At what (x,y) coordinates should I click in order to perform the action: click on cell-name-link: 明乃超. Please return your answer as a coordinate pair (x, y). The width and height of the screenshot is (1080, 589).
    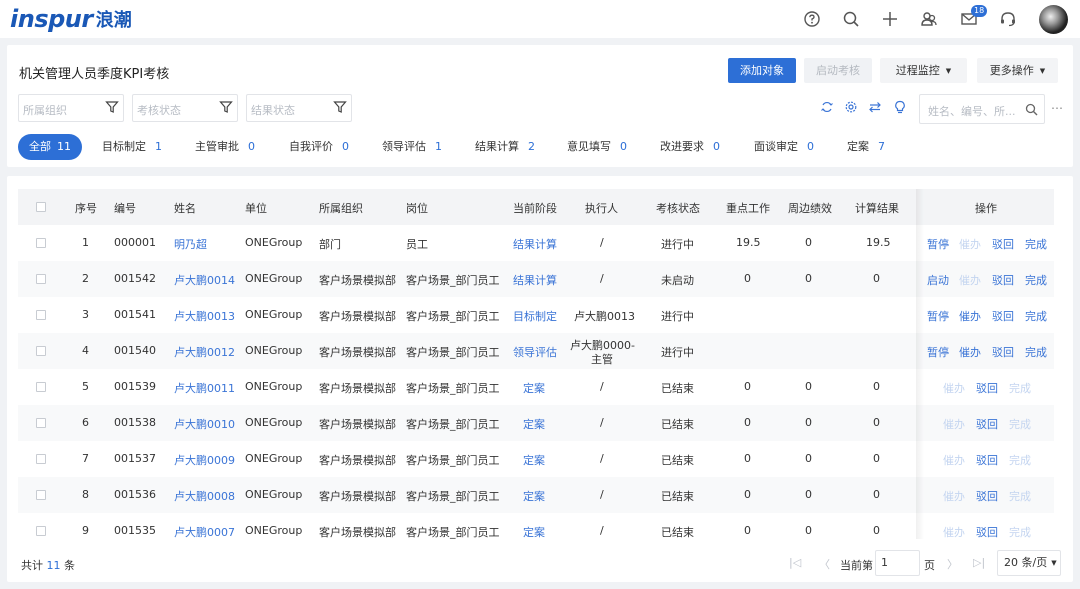
    Looking at the image, I should click on (190, 244).